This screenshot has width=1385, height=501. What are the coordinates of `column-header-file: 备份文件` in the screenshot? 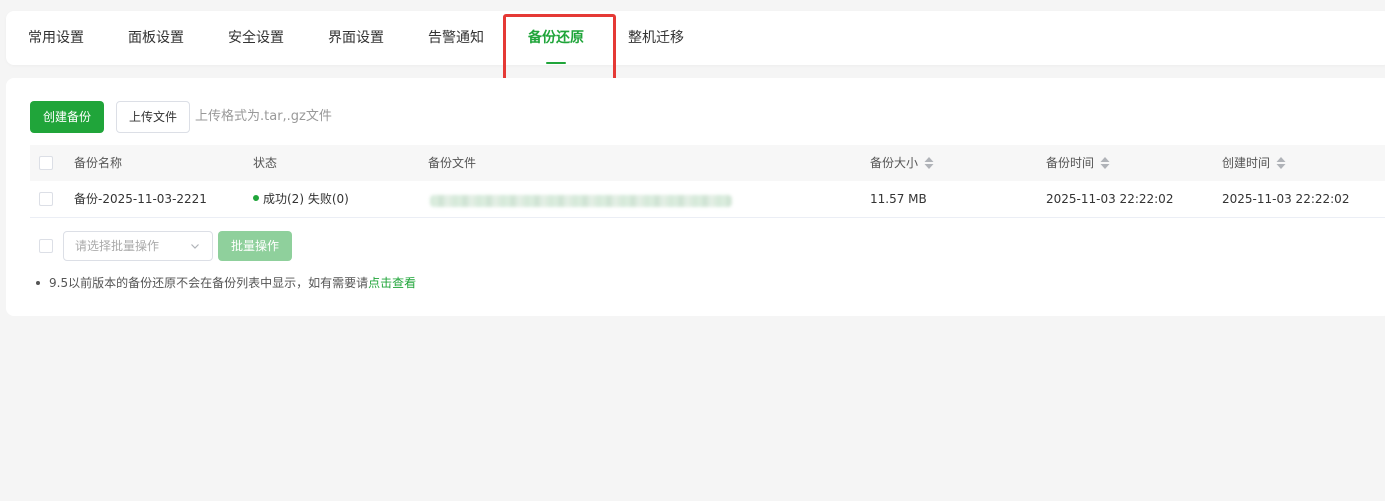 It's located at (452, 163).